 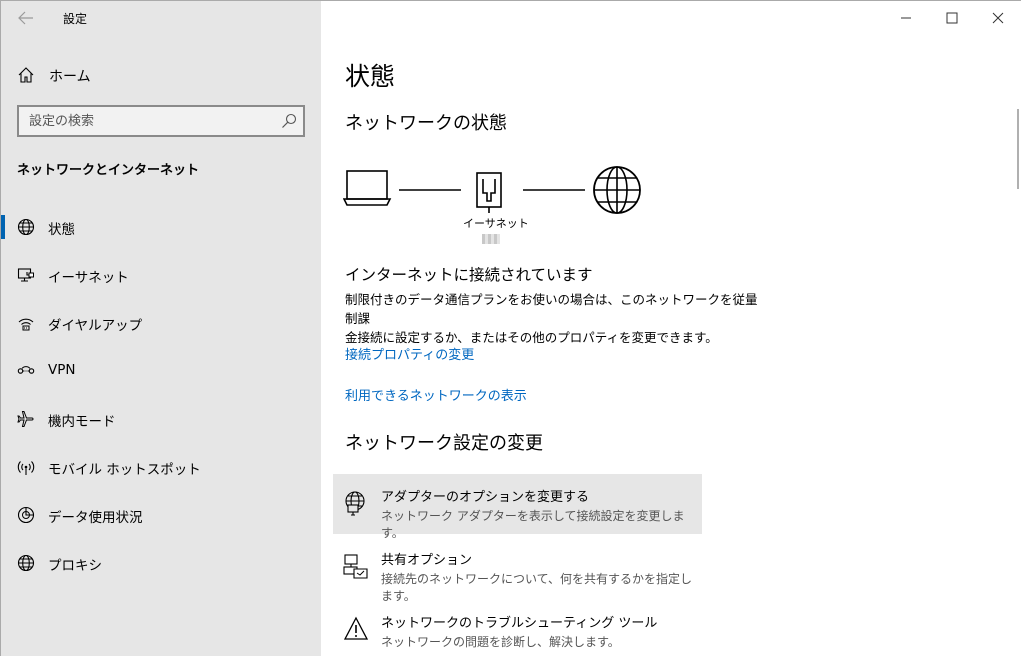 I want to click on data-usage-icon, so click(x=26, y=515).